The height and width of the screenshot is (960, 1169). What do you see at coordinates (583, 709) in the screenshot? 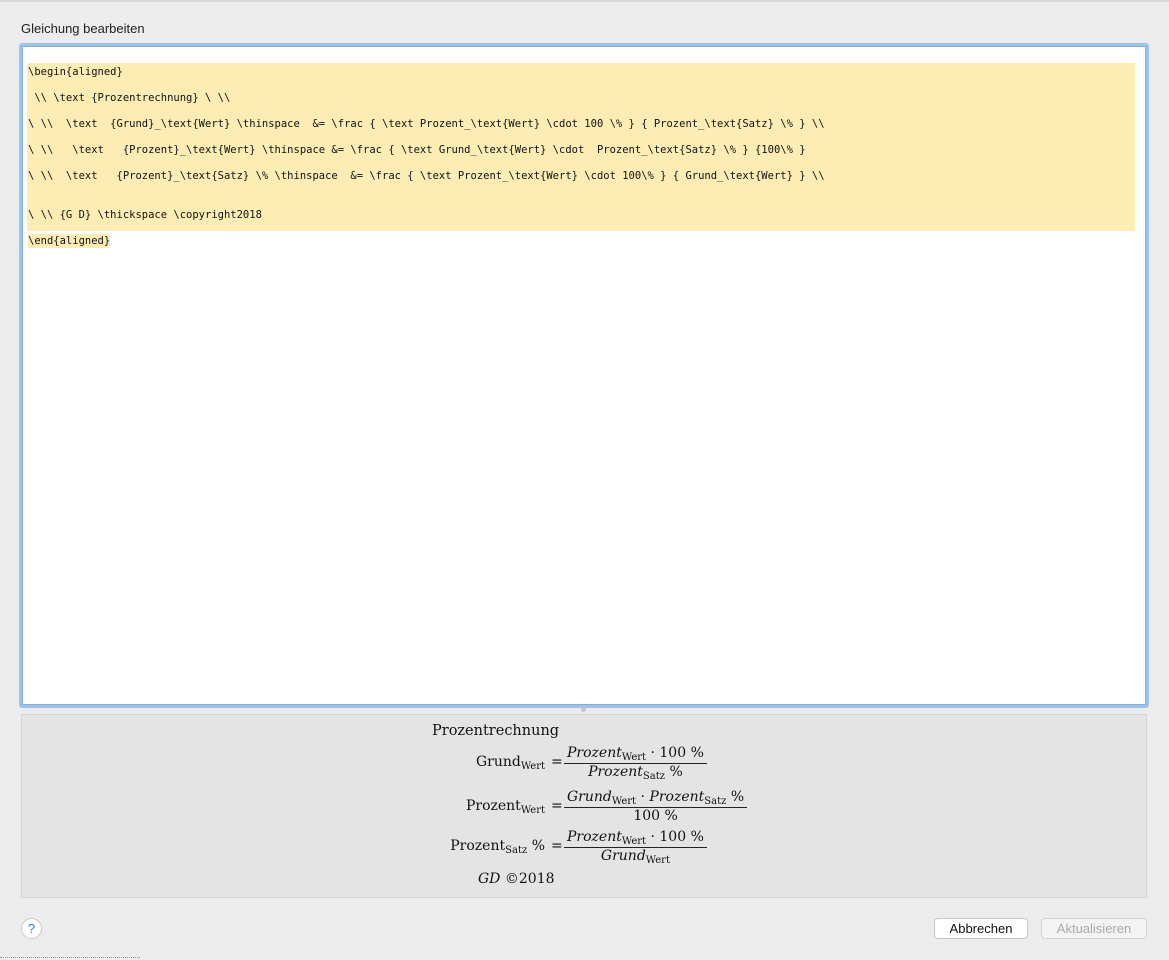
I see `split-handle` at bounding box center [583, 709].